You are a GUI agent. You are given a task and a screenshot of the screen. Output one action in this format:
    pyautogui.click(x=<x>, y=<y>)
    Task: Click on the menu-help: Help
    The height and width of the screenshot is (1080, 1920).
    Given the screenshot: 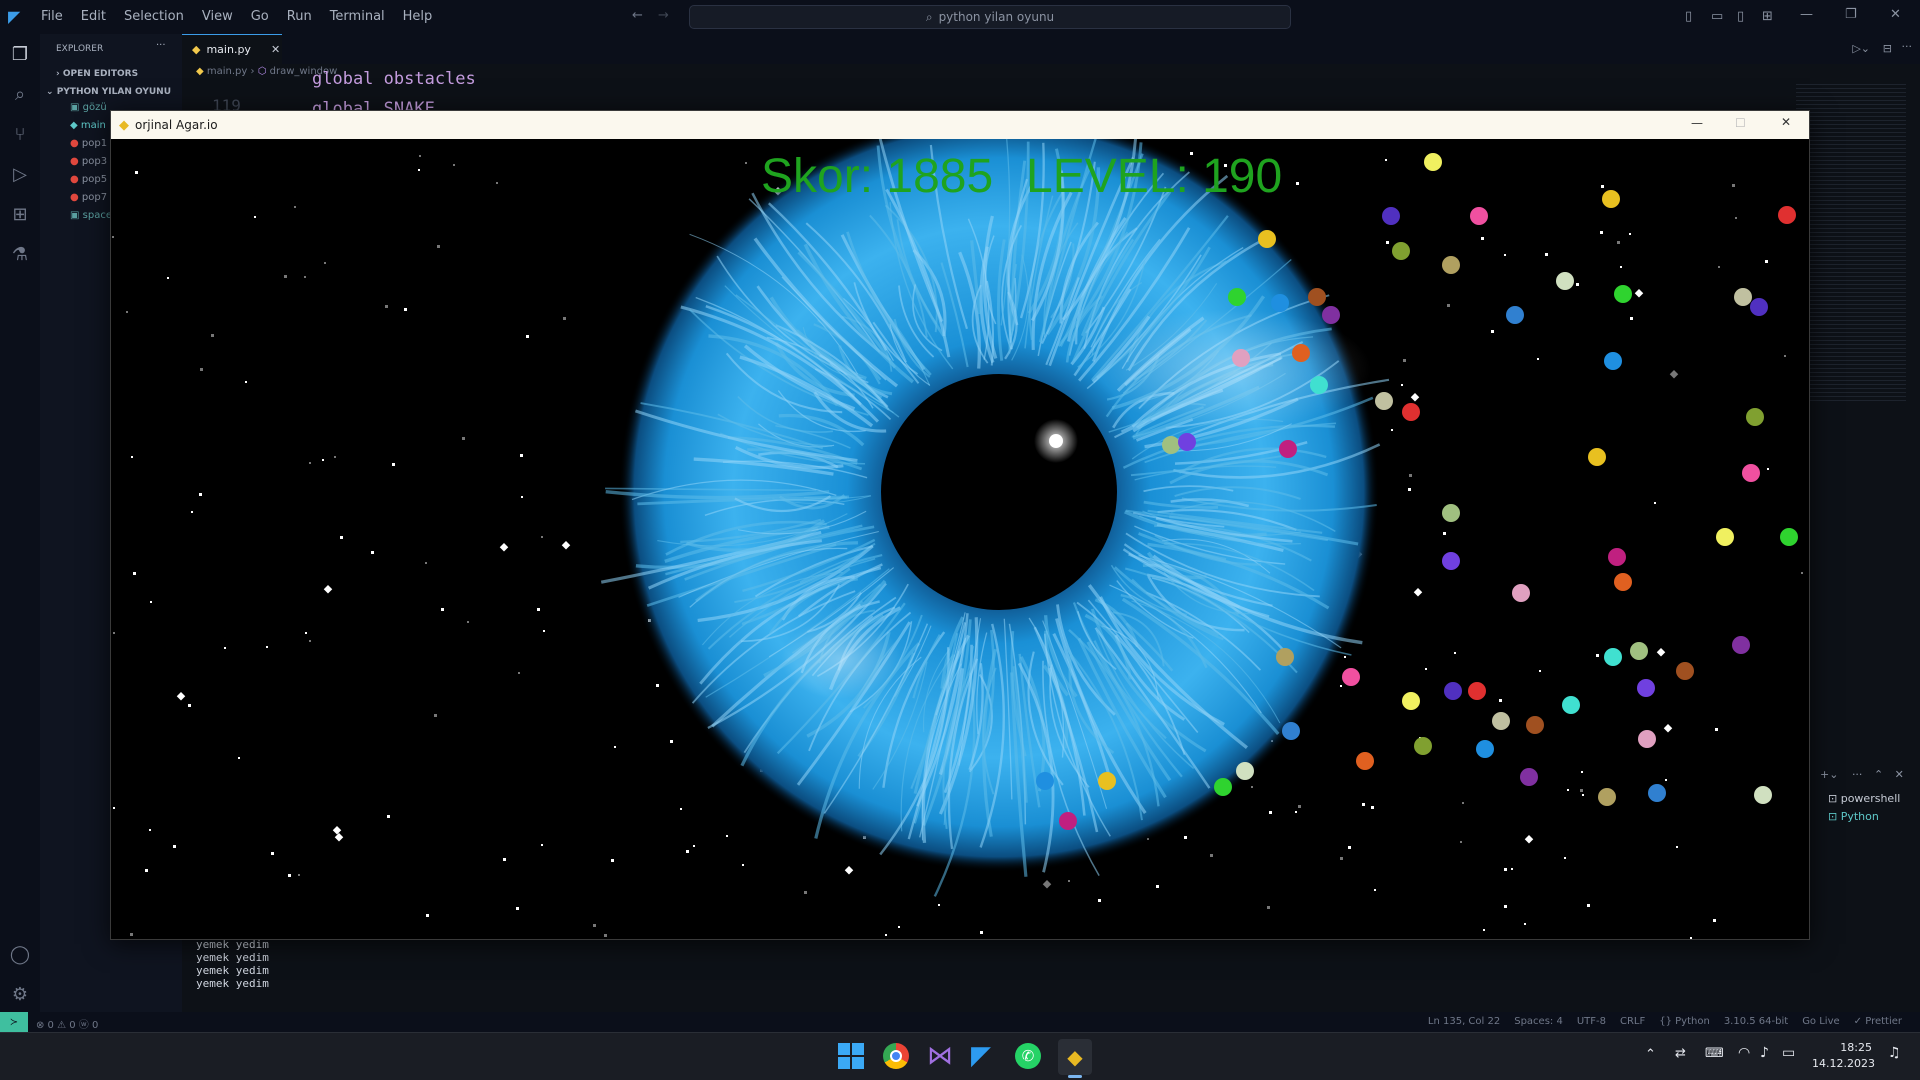 What is the action you would take?
    pyautogui.click(x=418, y=17)
    